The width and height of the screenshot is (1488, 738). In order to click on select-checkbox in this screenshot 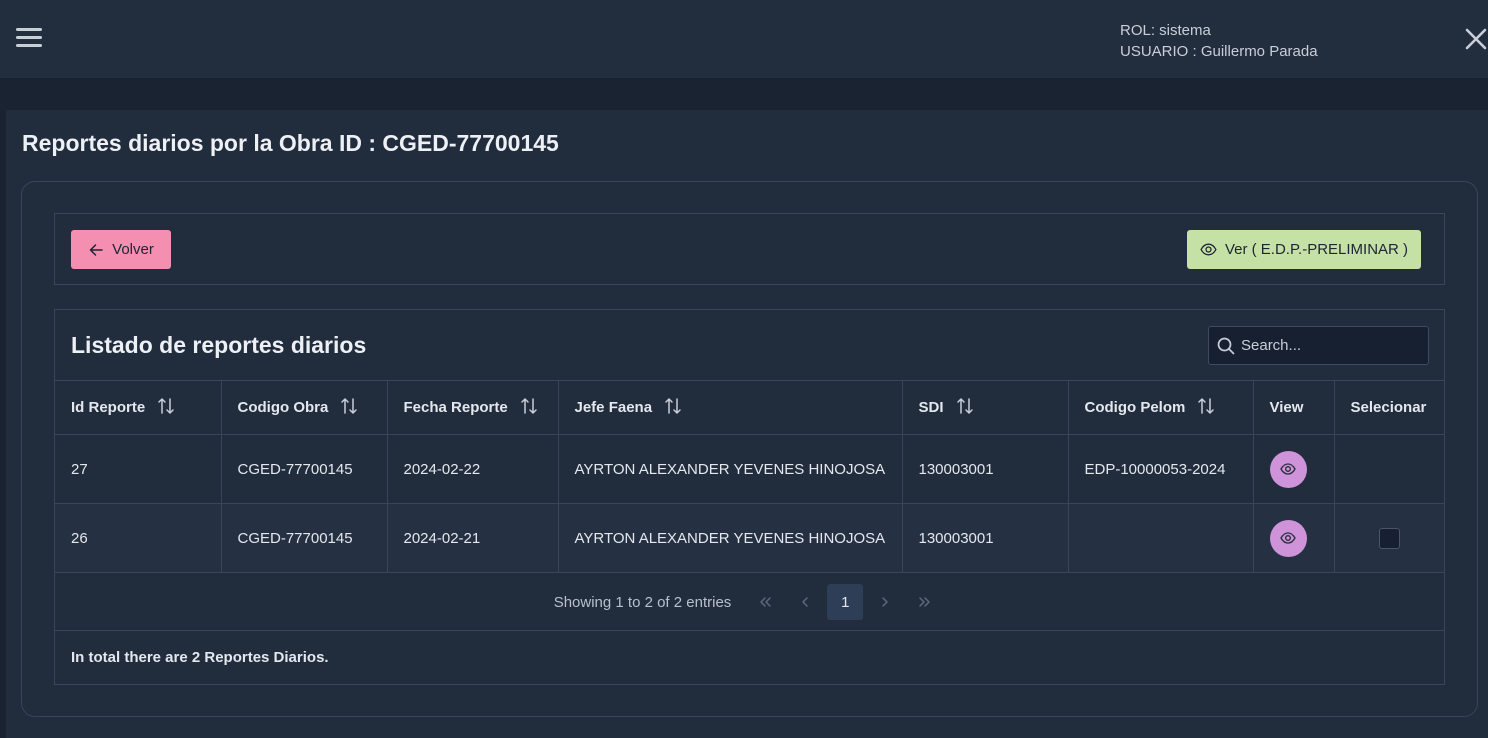, I will do `click(1389, 538)`.